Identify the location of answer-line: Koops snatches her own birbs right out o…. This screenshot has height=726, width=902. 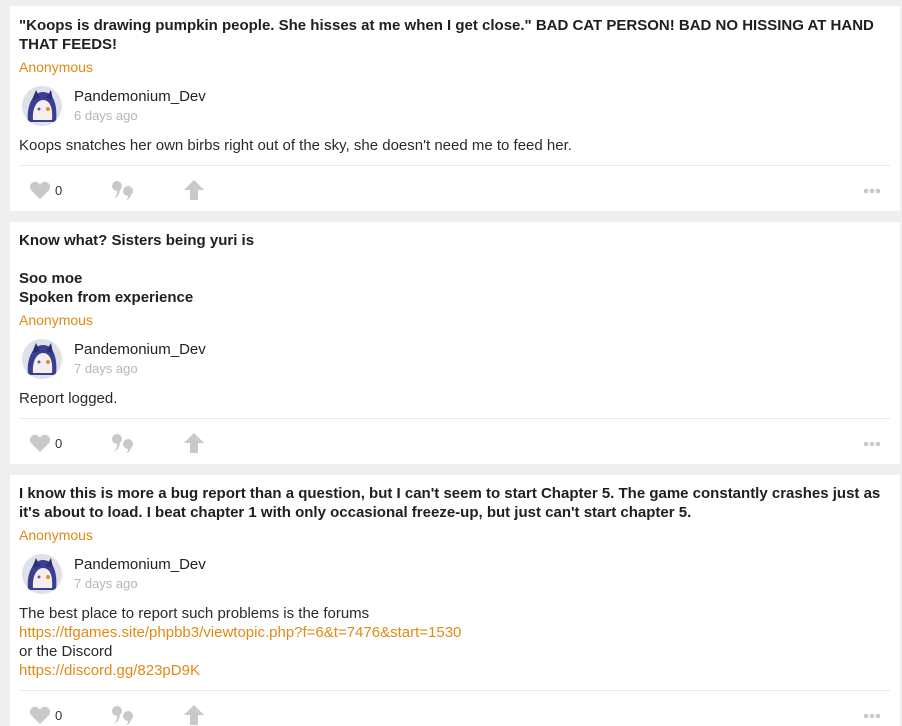
(295, 145).